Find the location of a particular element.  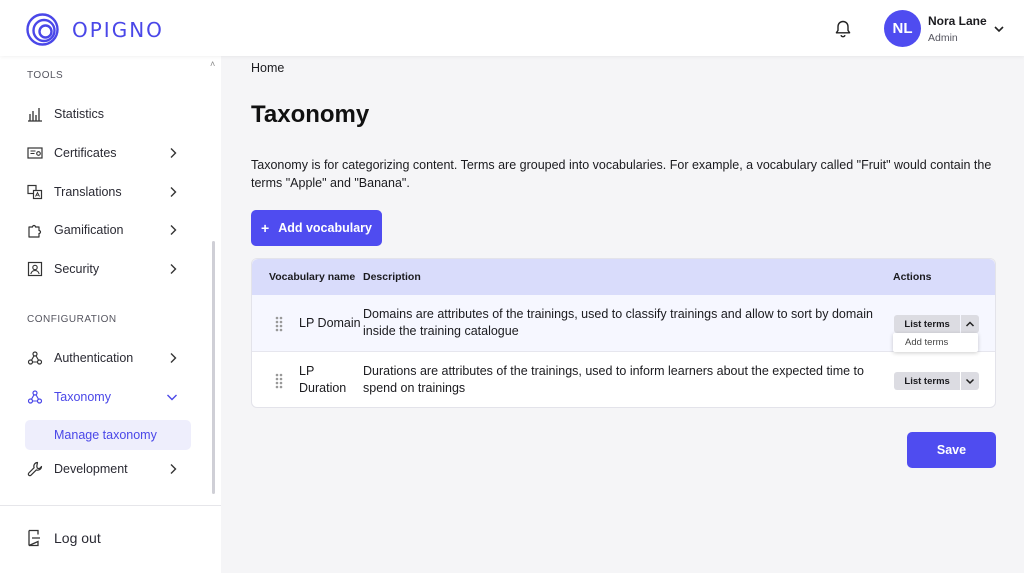

table-header: Vocabulary name Description Actions is located at coordinates (623, 277).